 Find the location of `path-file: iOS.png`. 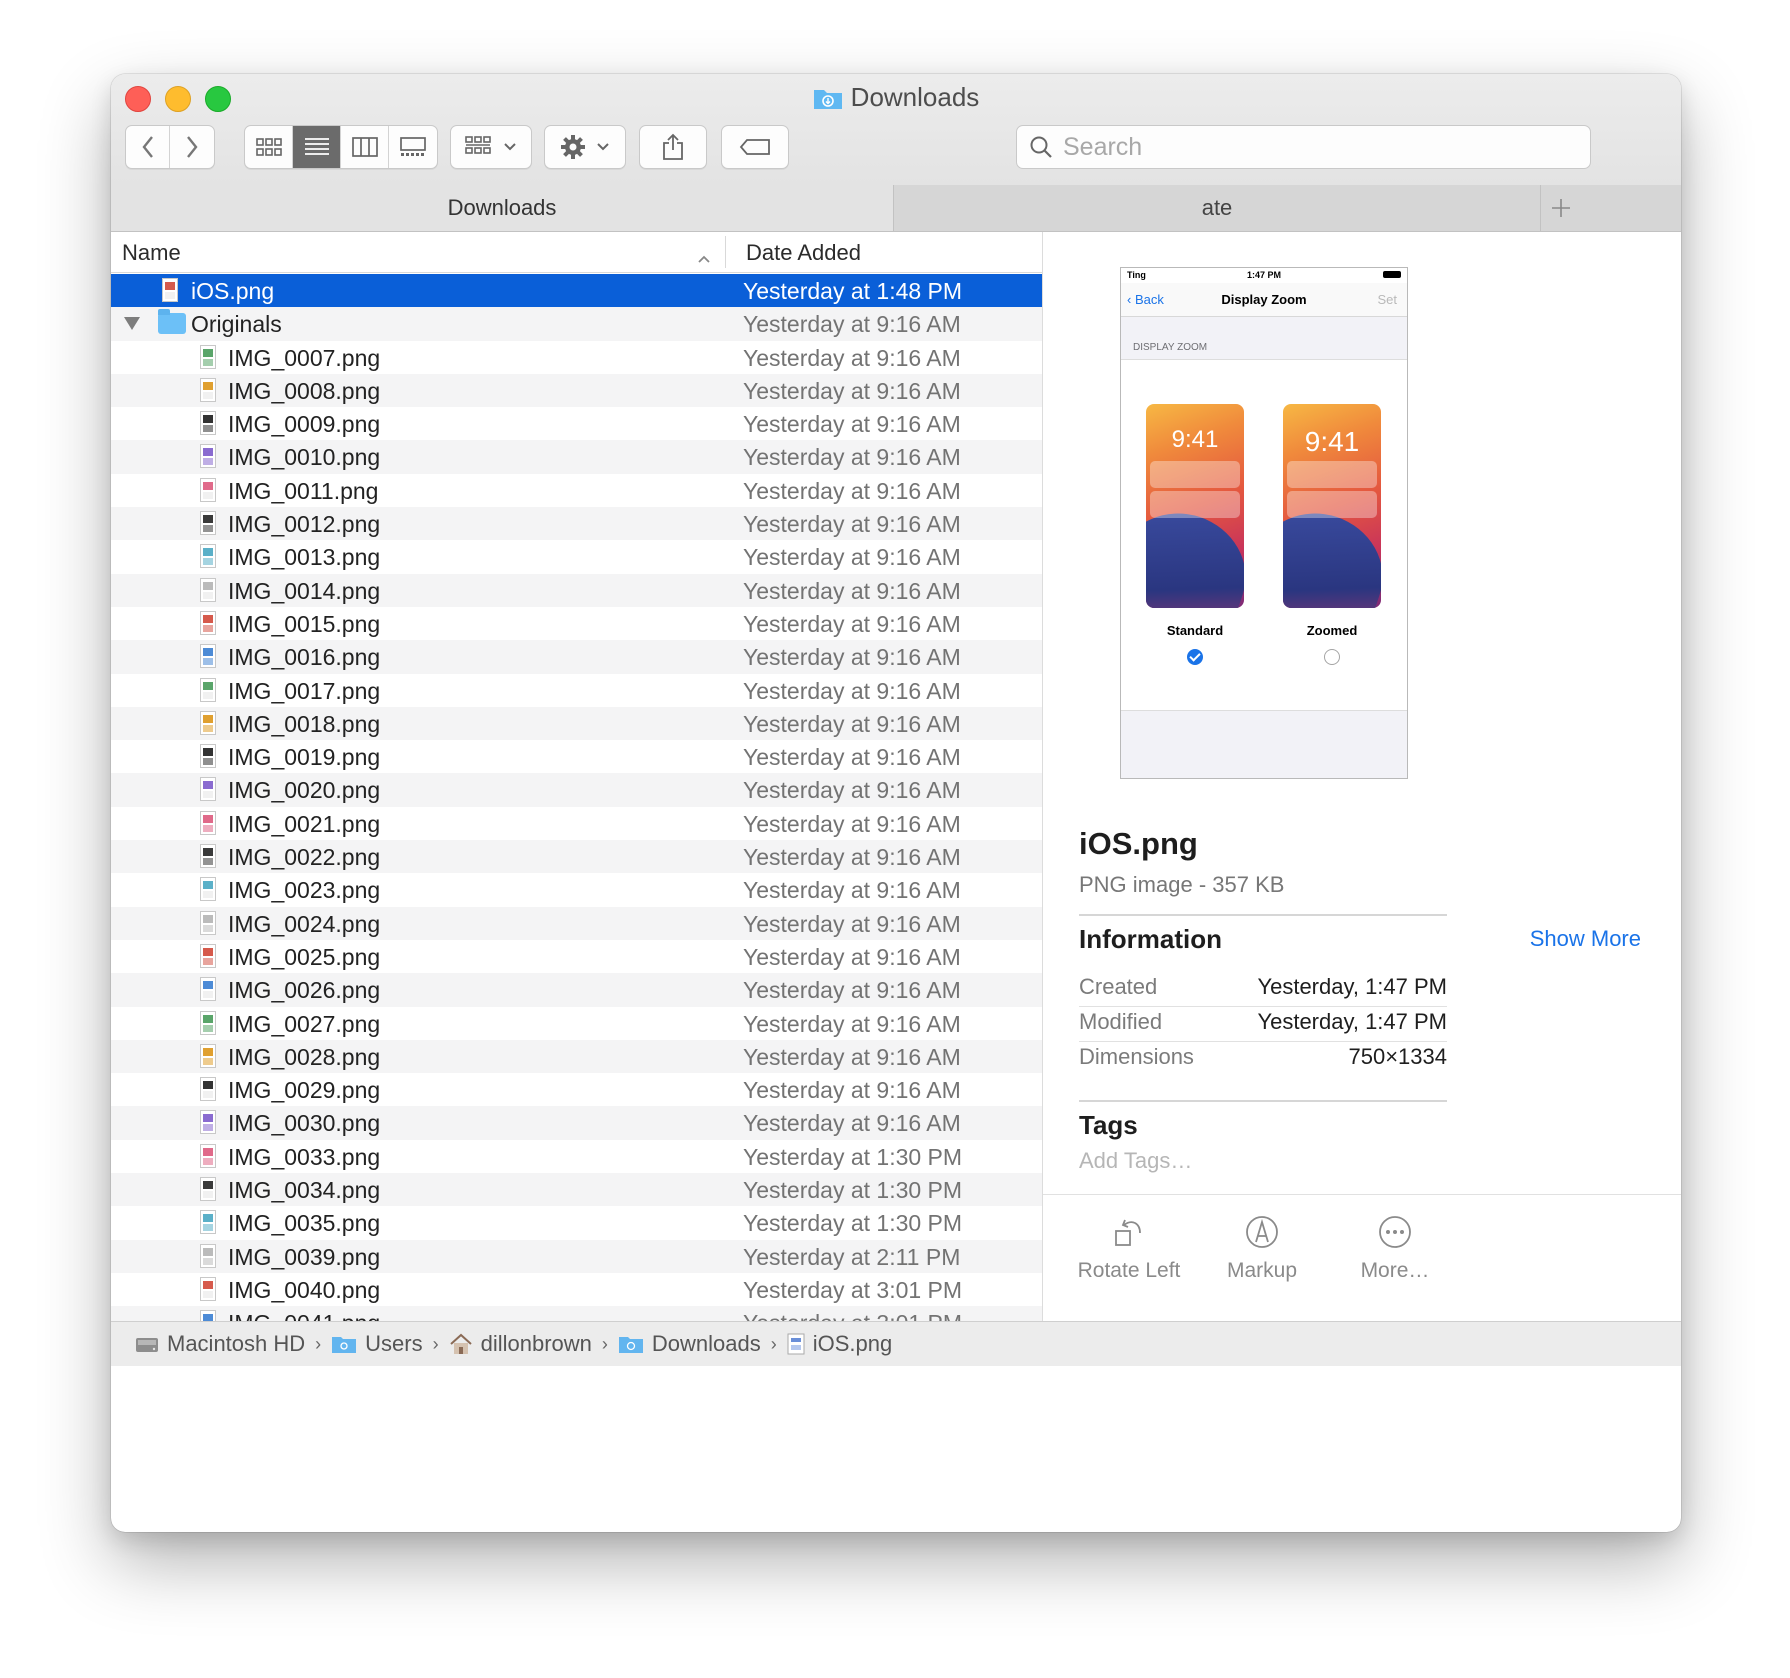

path-file: iOS.png is located at coordinates (839, 1344).